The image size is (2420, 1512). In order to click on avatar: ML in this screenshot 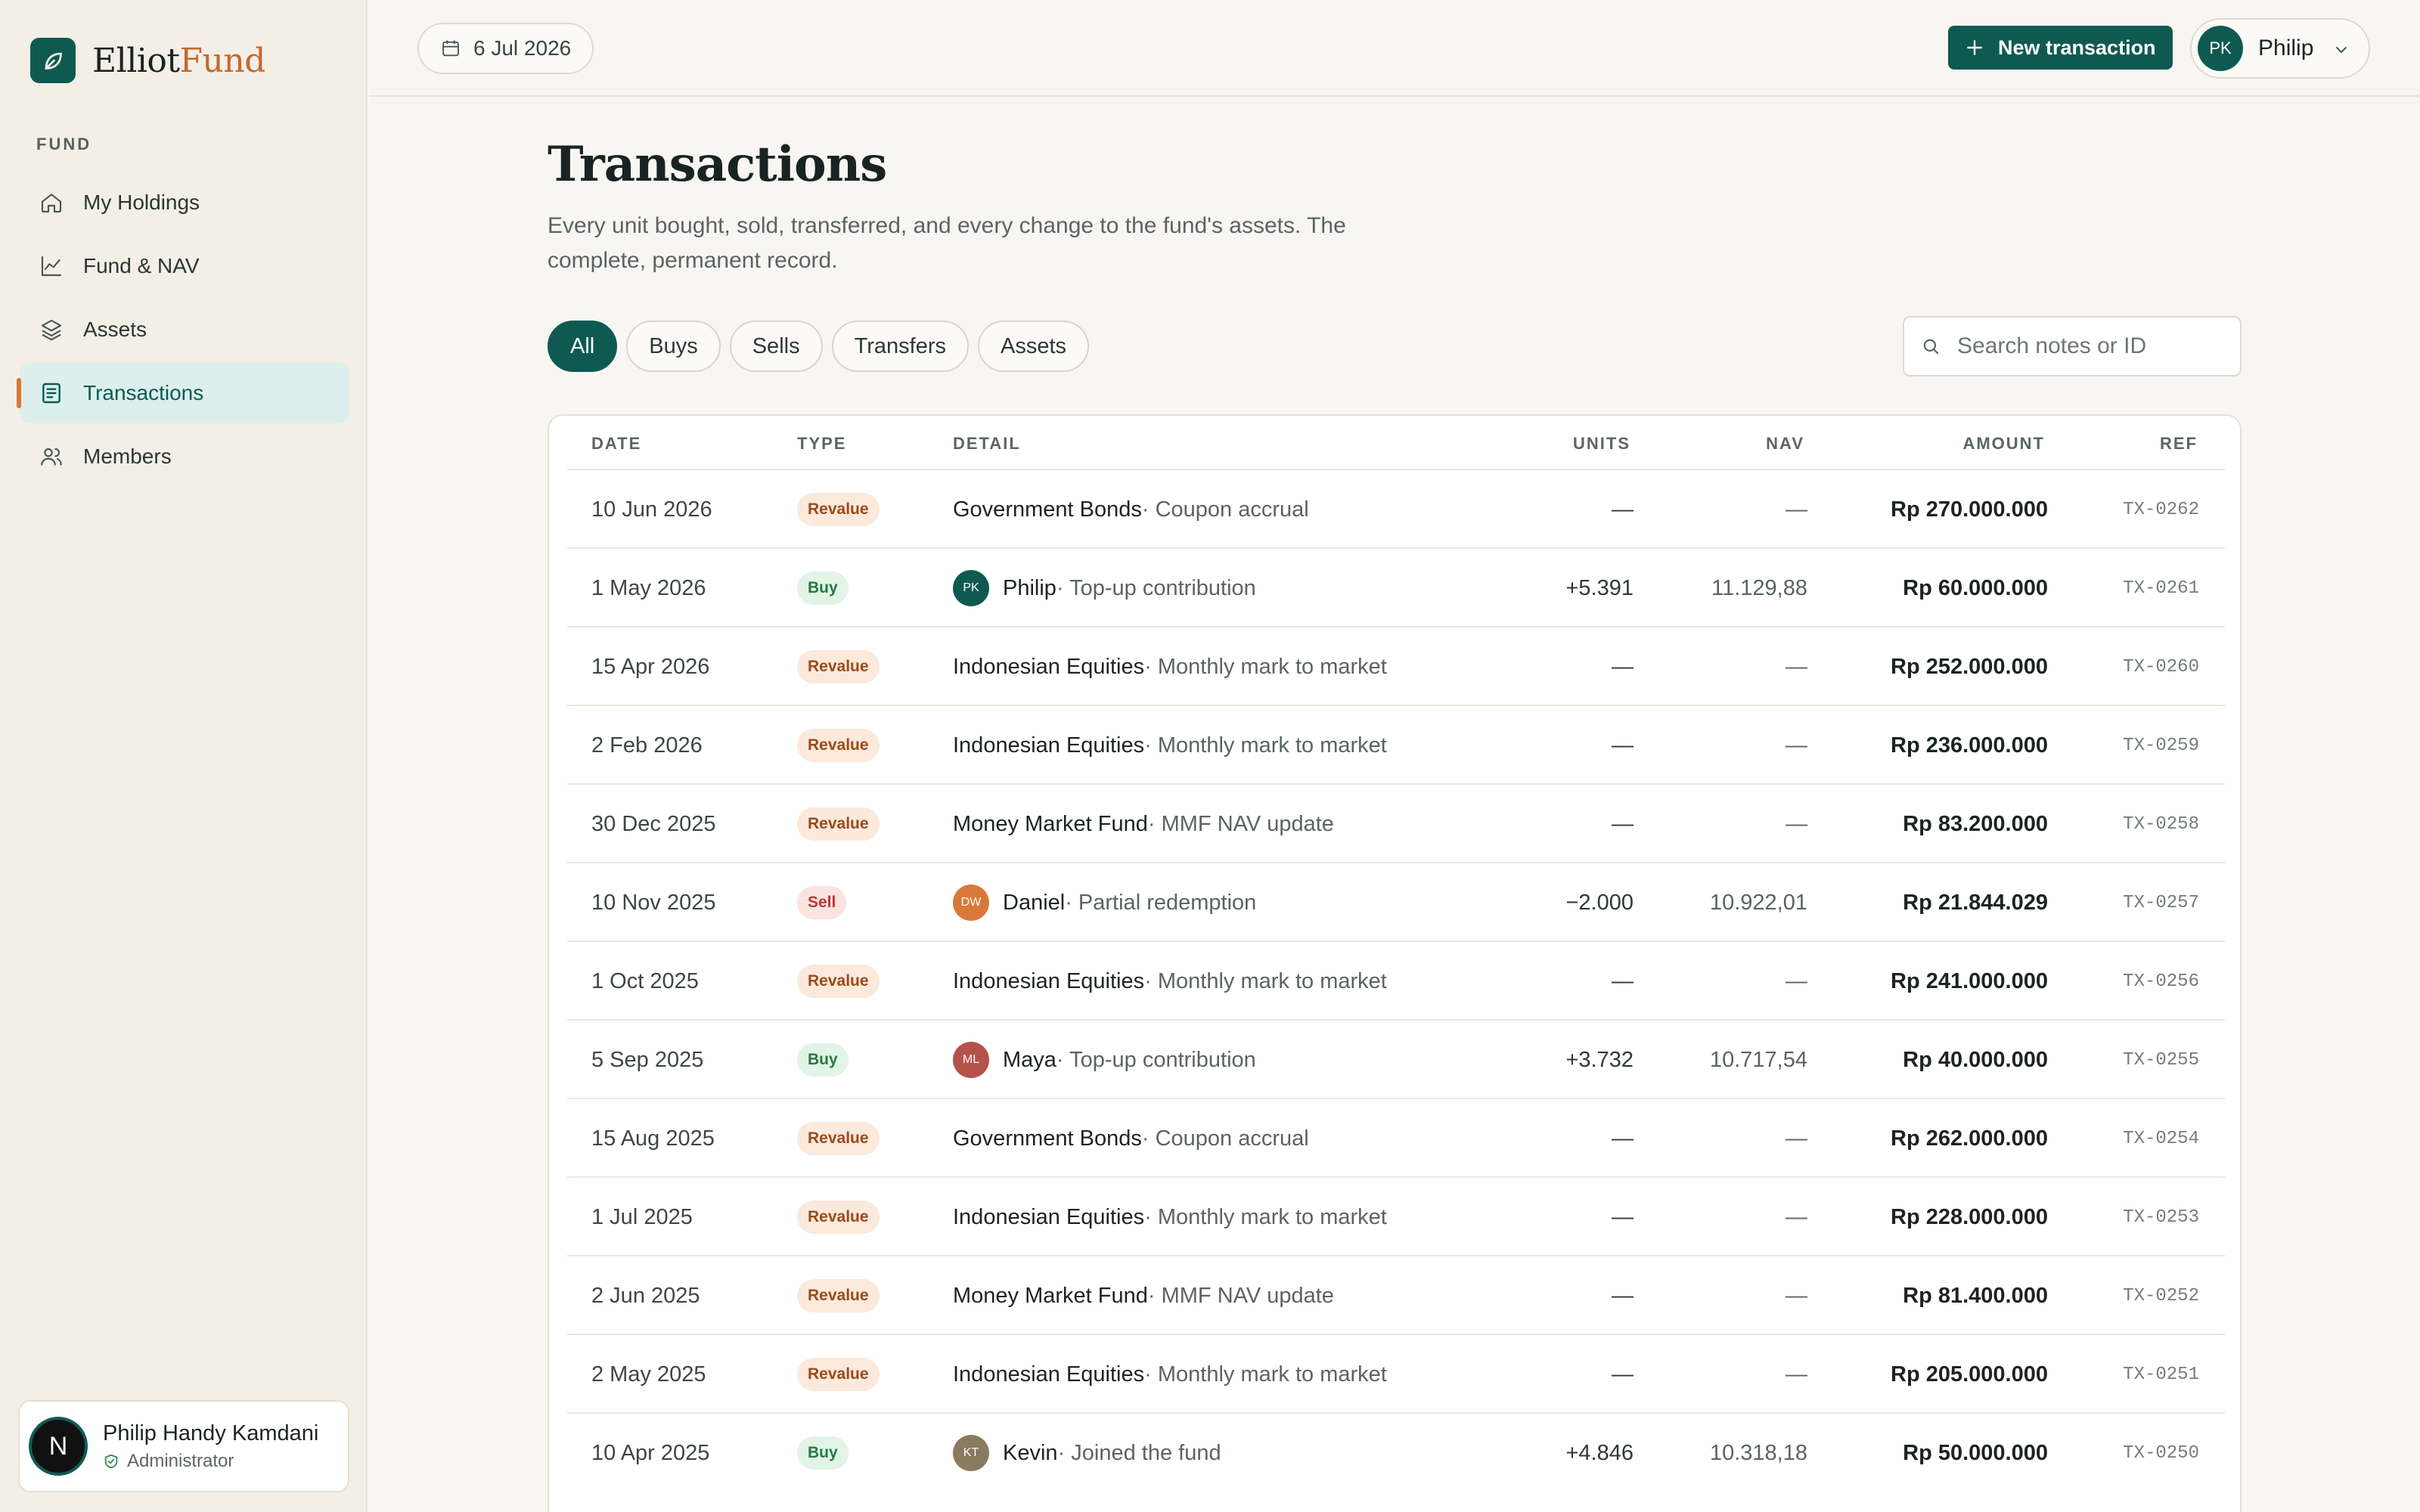, I will do `click(971, 1060)`.